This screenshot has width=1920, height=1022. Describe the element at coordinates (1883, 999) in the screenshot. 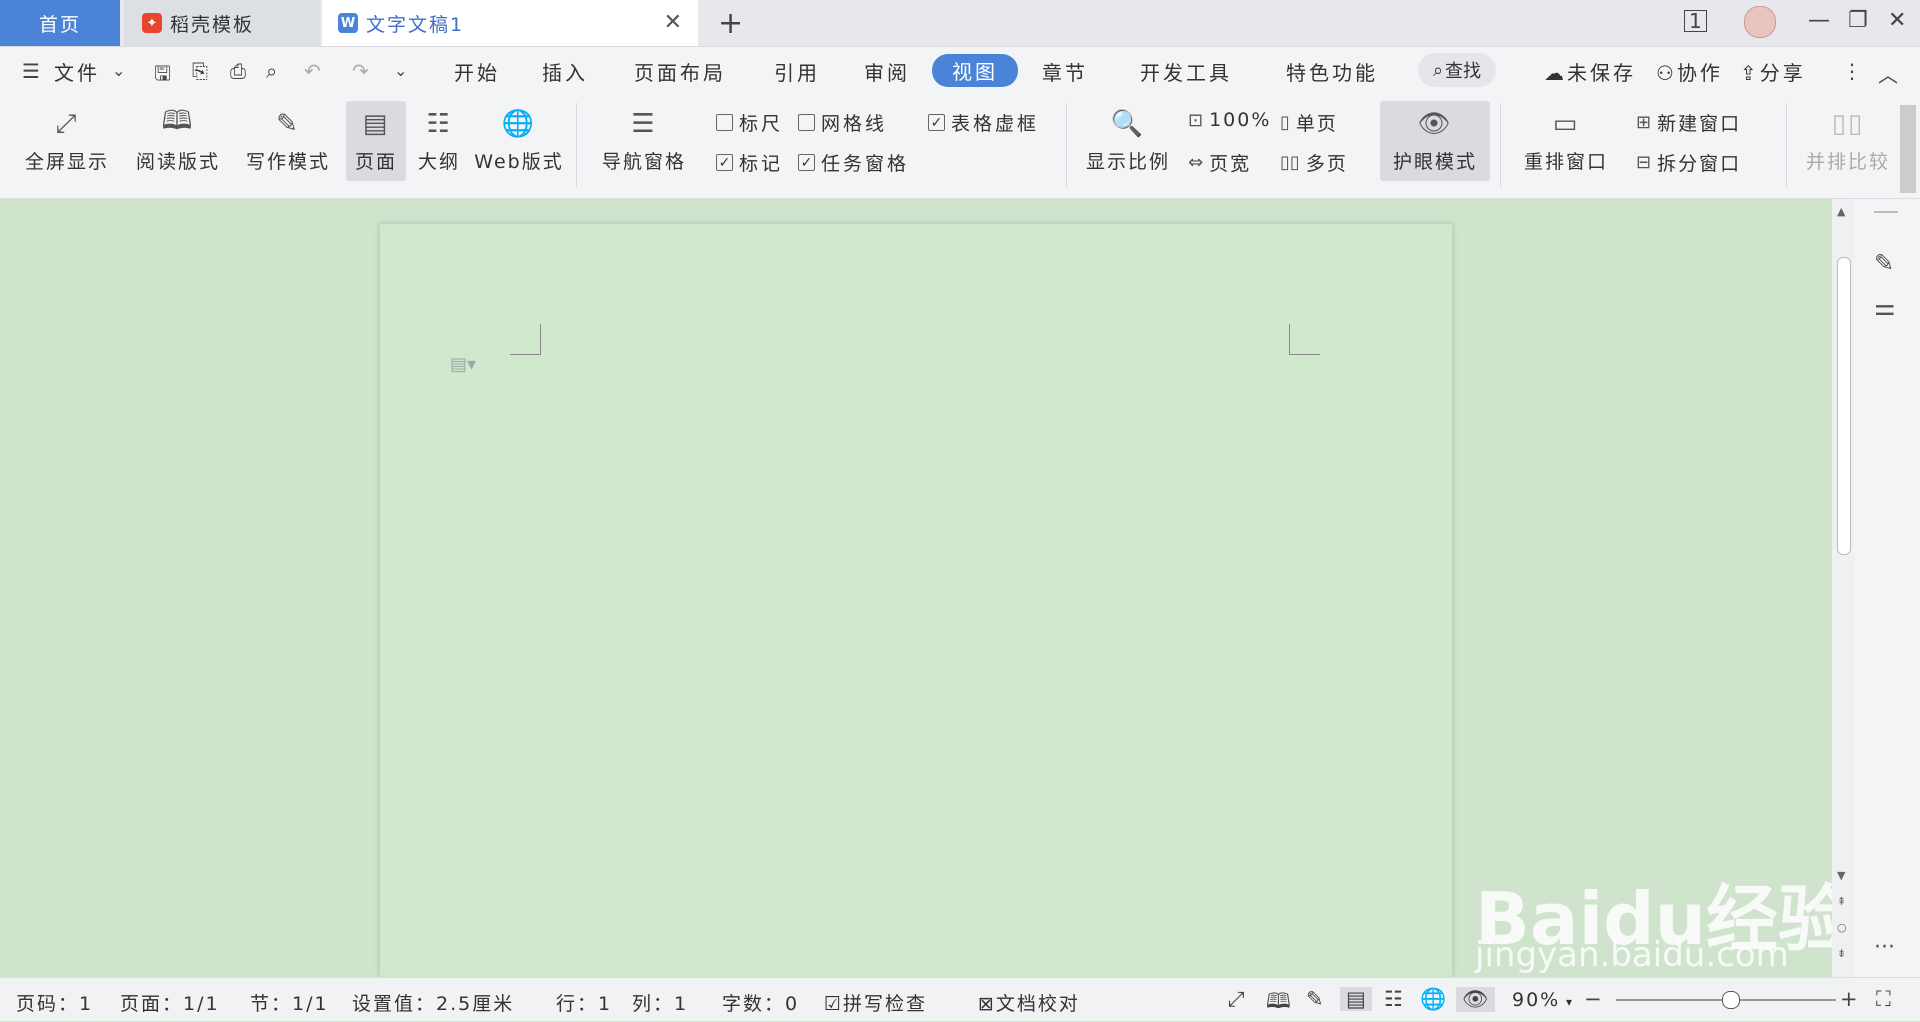

I see `fit-window-icon: ⛶` at that location.